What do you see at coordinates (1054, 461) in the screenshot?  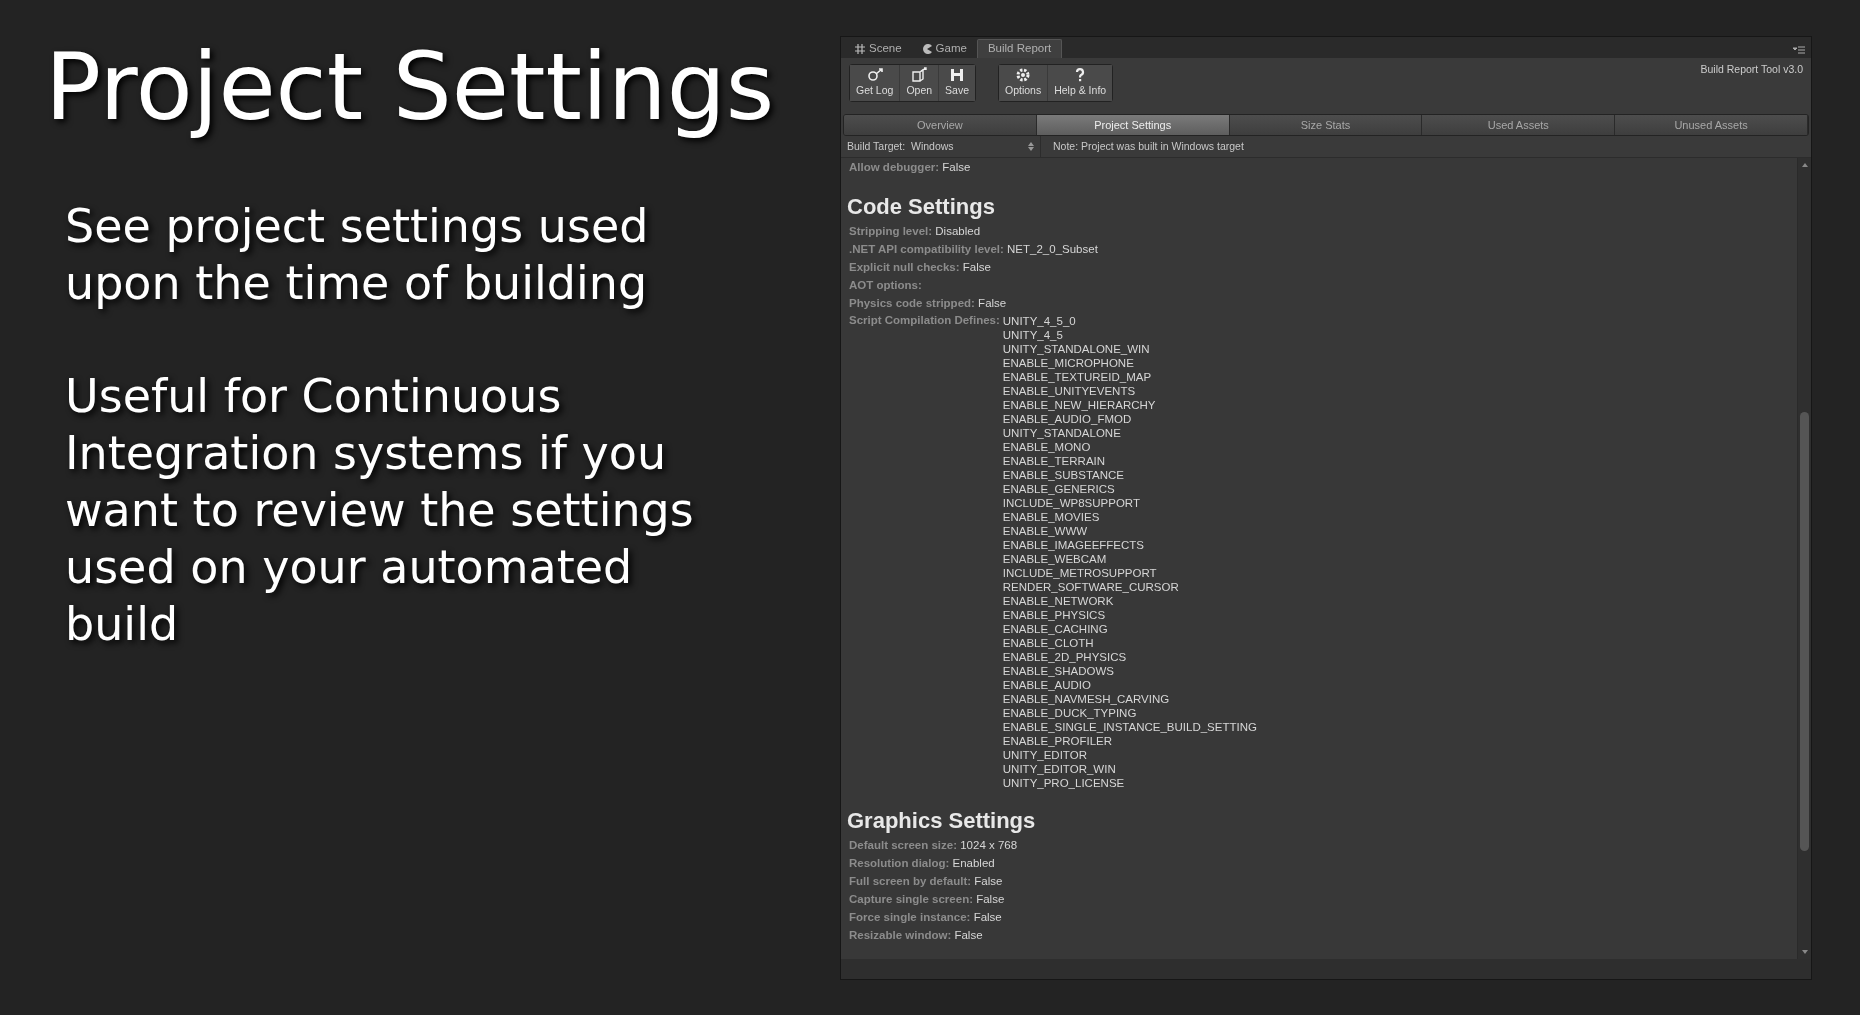 I see `define-text: ENABLE_TERRAIN` at bounding box center [1054, 461].